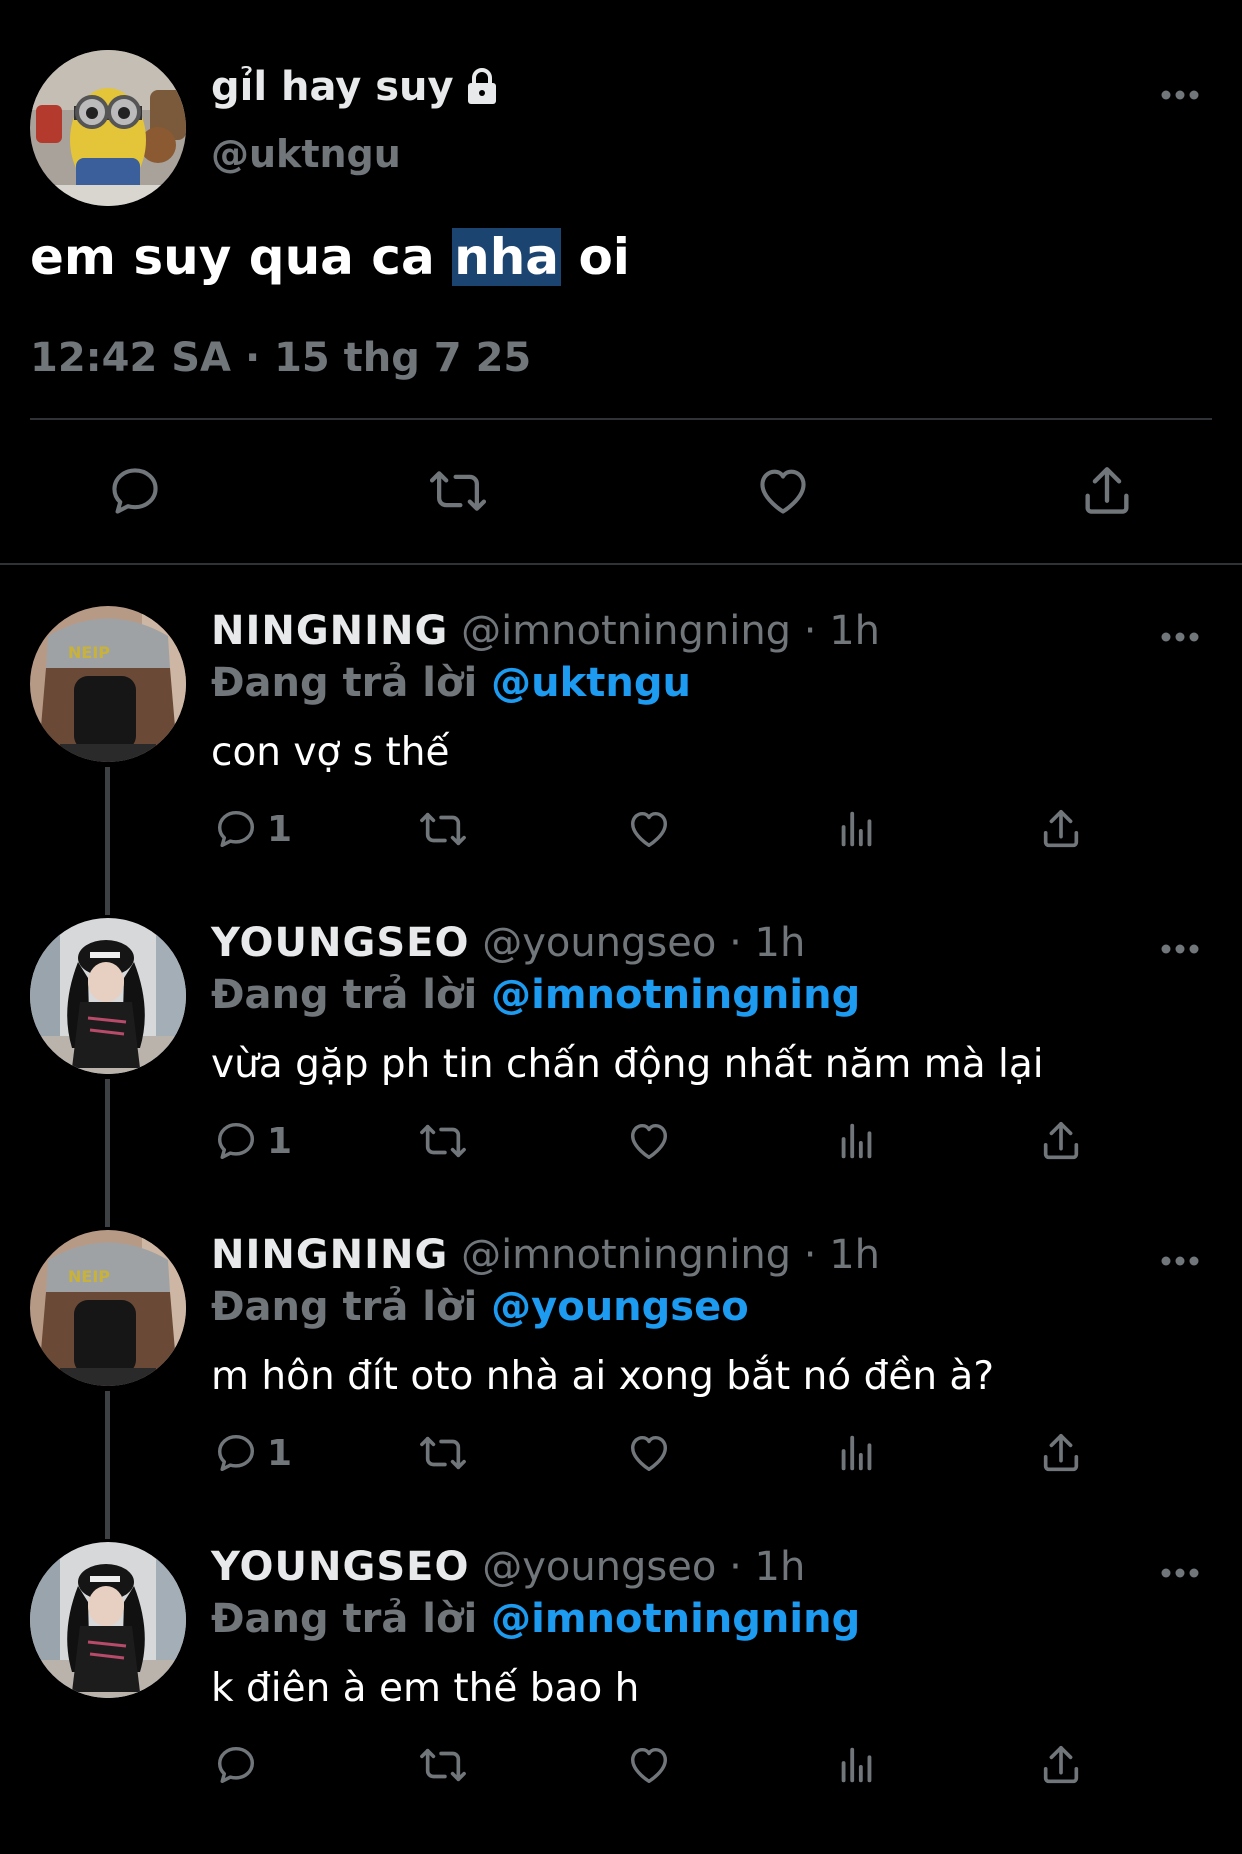  I want to click on display-name: gỉl hay suy, so click(355, 87).